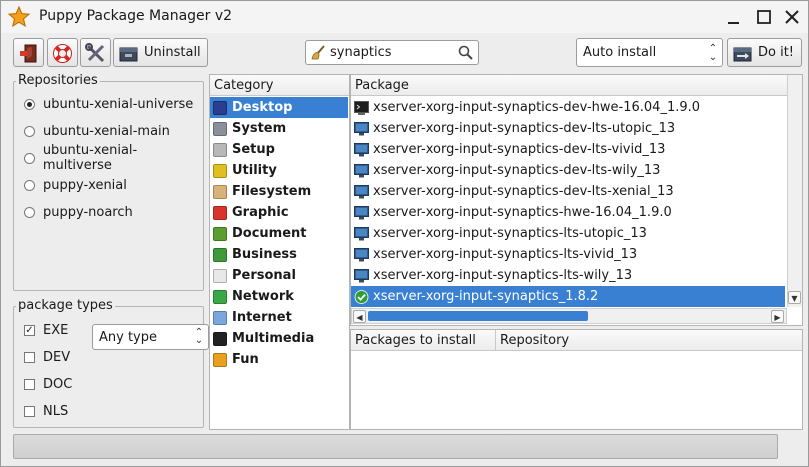 The image size is (809, 467). What do you see at coordinates (160, 52) in the screenshot?
I see `uninstall-button: Uninstall` at bounding box center [160, 52].